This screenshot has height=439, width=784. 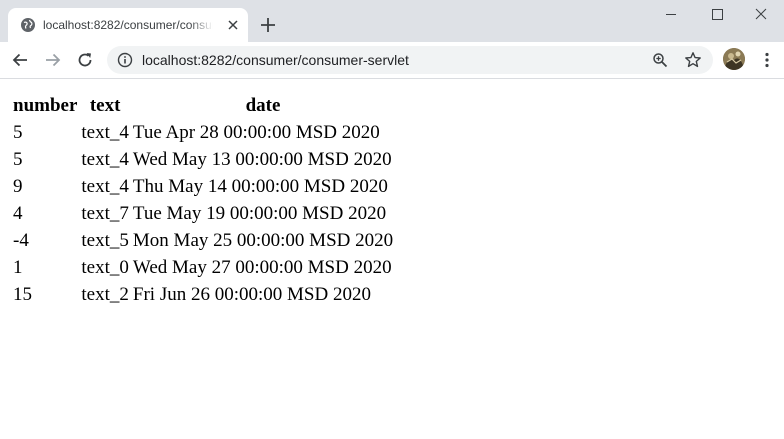 What do you see at coordinates (263, 240) in the screenshot?
I see `cell-date: Mon May 25 00:00:00 MSD 2020` at bounding box center [263, 240].